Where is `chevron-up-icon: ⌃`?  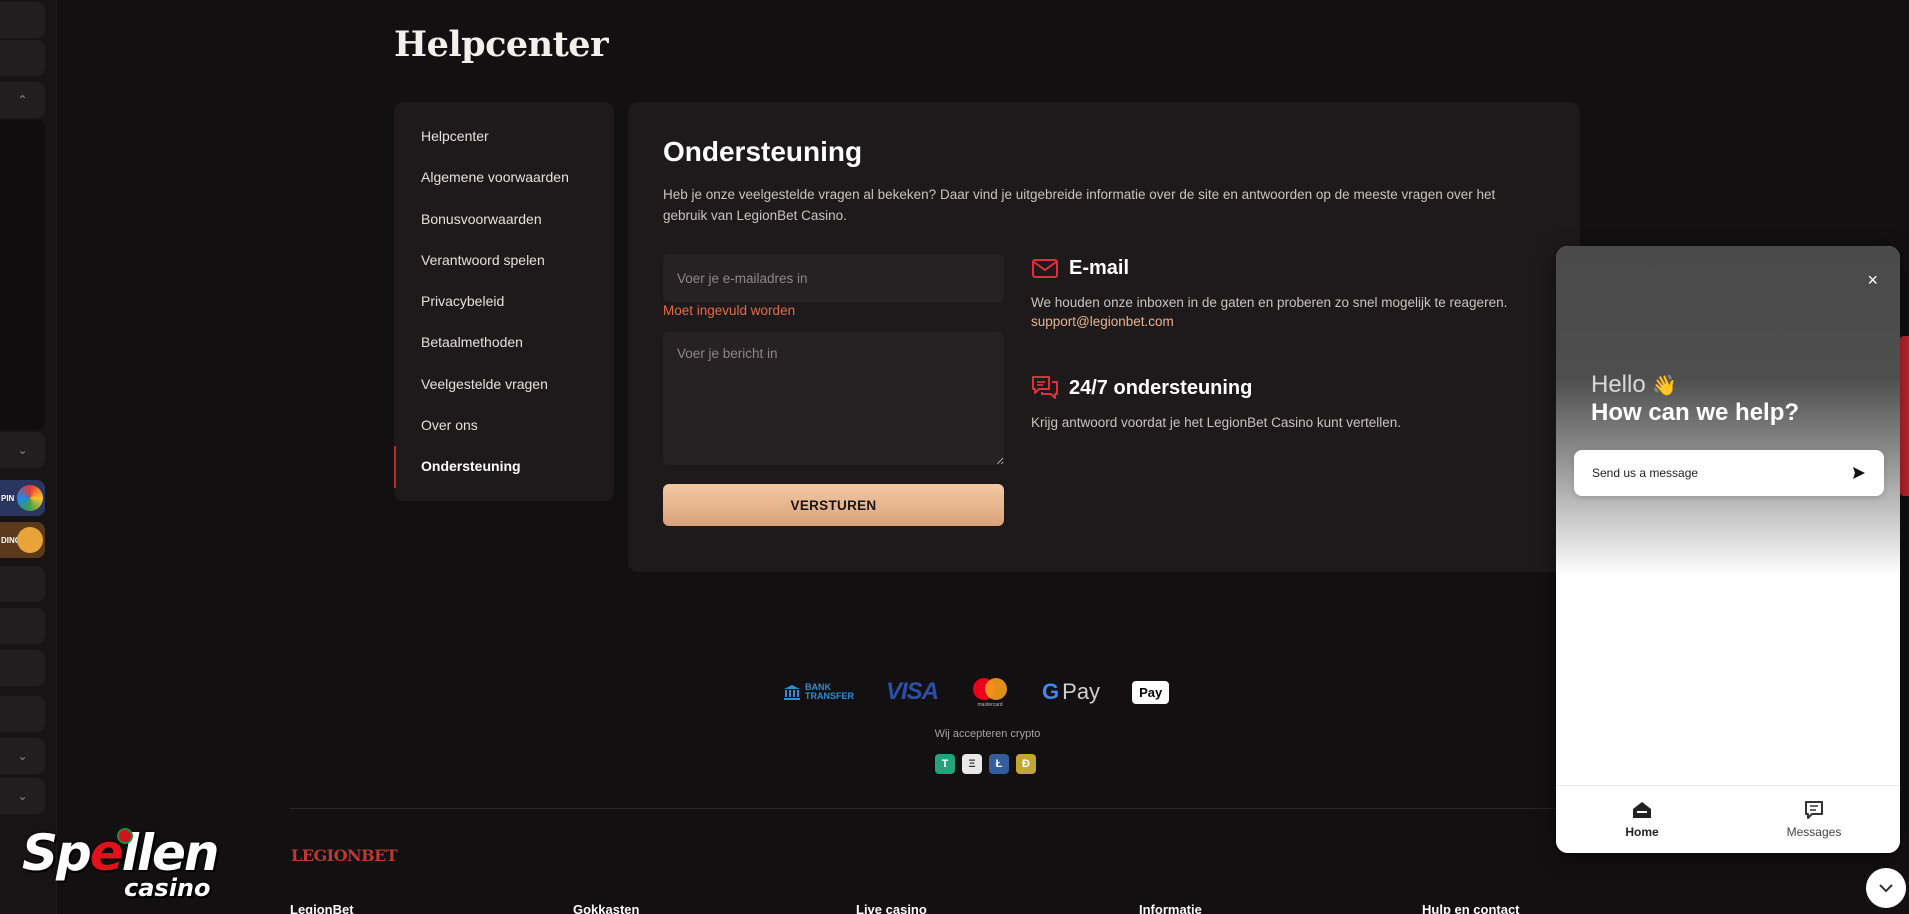
chevron-up-icon: ⌃ is located at coordinates (22, 100).